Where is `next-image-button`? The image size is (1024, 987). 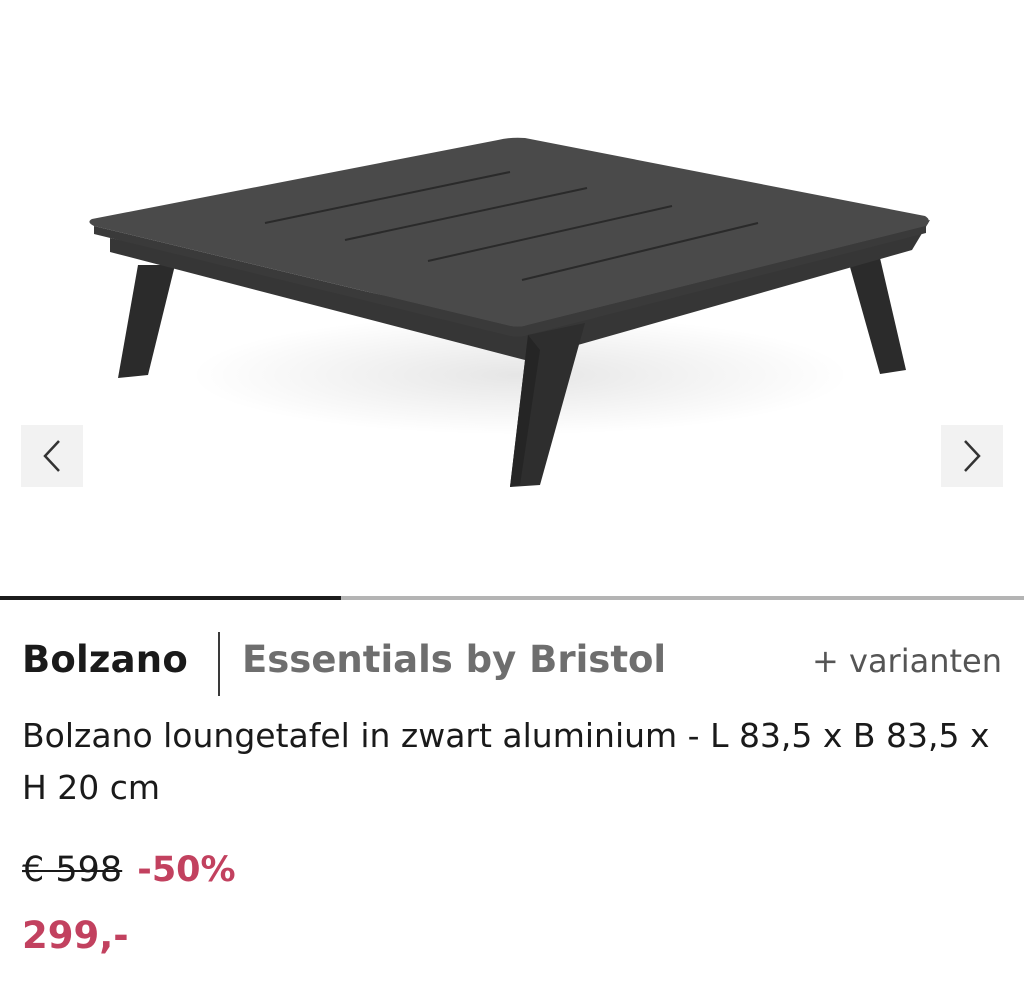
next-image-button is located at coordinates (972, 456).